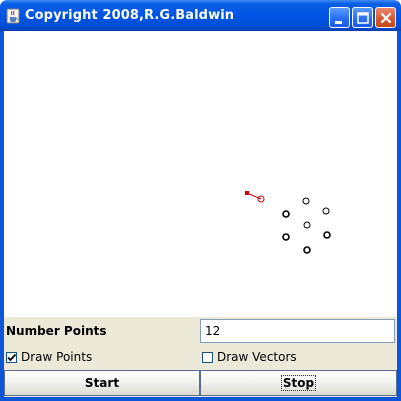 This screenshot has width=401, height=401. What do you see at coordinates (13, 16) in the screenshot?
I see `java-cup-icon` at bounding box center [13, 16].